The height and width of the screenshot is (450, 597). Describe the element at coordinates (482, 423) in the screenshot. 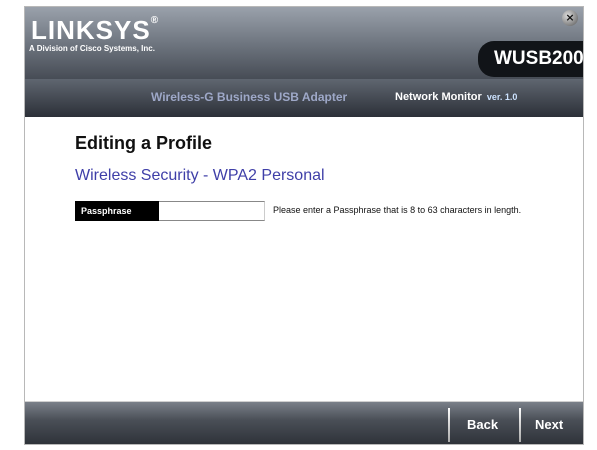

I see `back-button: Back` at that location.